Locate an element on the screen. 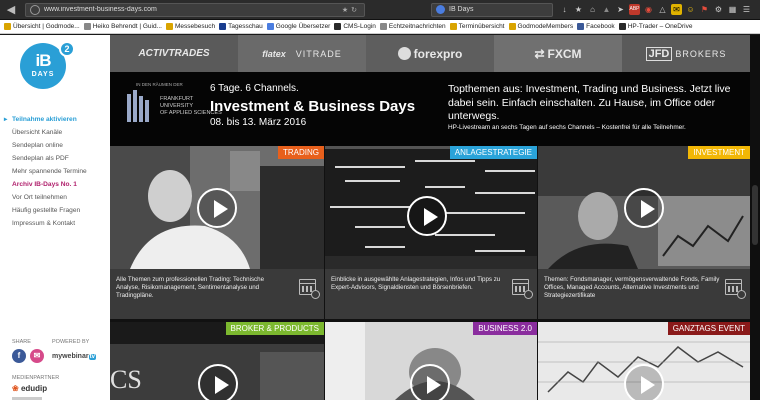 The image size is (760, 400). ib-days-logo: iB DAYS 2 is located at coordinates (47, 69).